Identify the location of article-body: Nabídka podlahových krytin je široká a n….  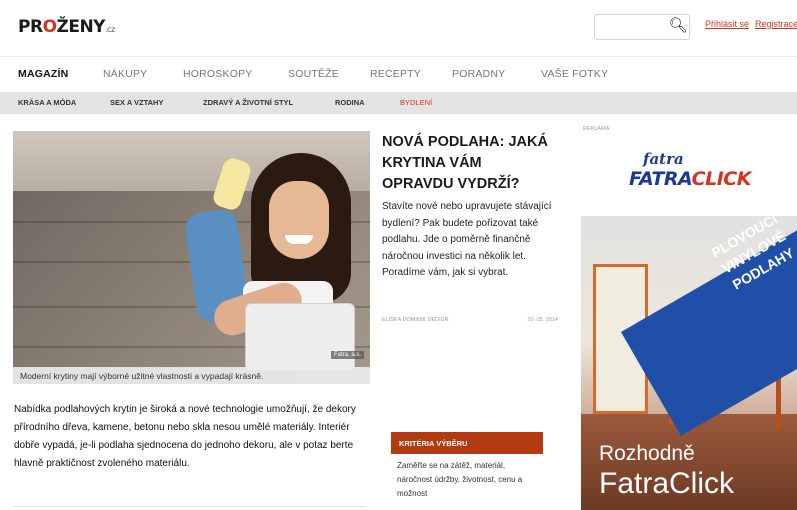
(185, 436).